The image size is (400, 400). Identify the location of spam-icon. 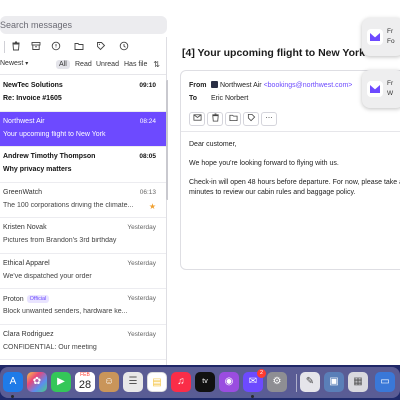
(56, 47).